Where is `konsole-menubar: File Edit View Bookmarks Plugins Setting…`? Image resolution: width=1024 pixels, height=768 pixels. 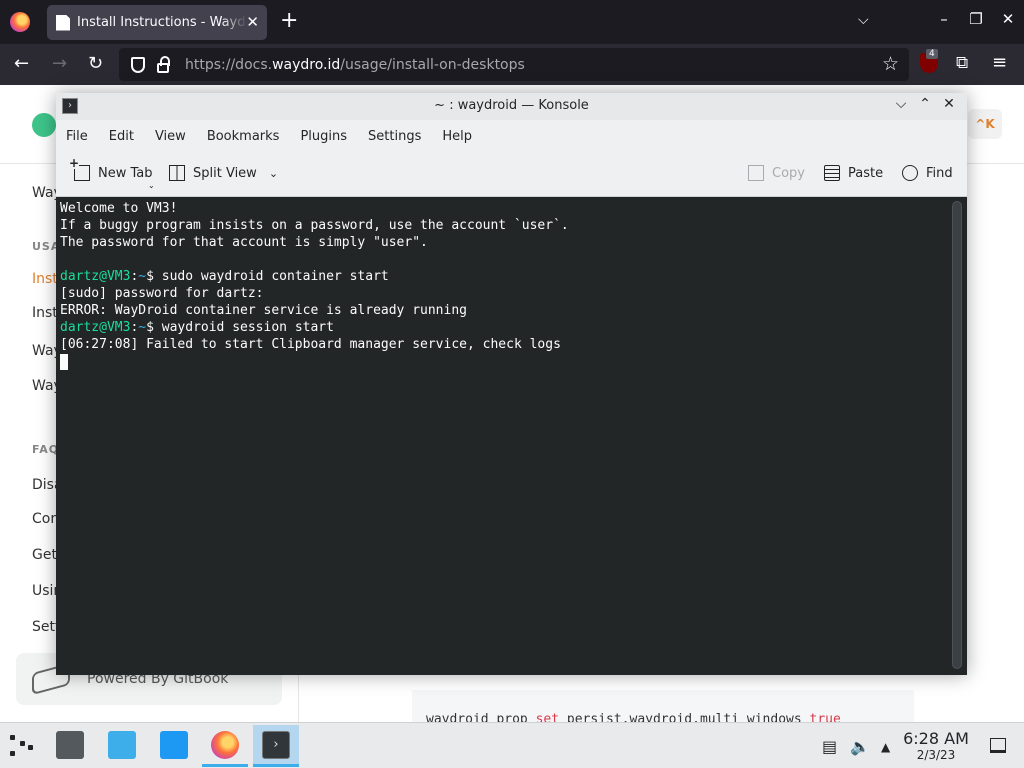
konsole-menubar: File Edit View Bookmarks Plugins Setting… is located at coordinates (511, 136).